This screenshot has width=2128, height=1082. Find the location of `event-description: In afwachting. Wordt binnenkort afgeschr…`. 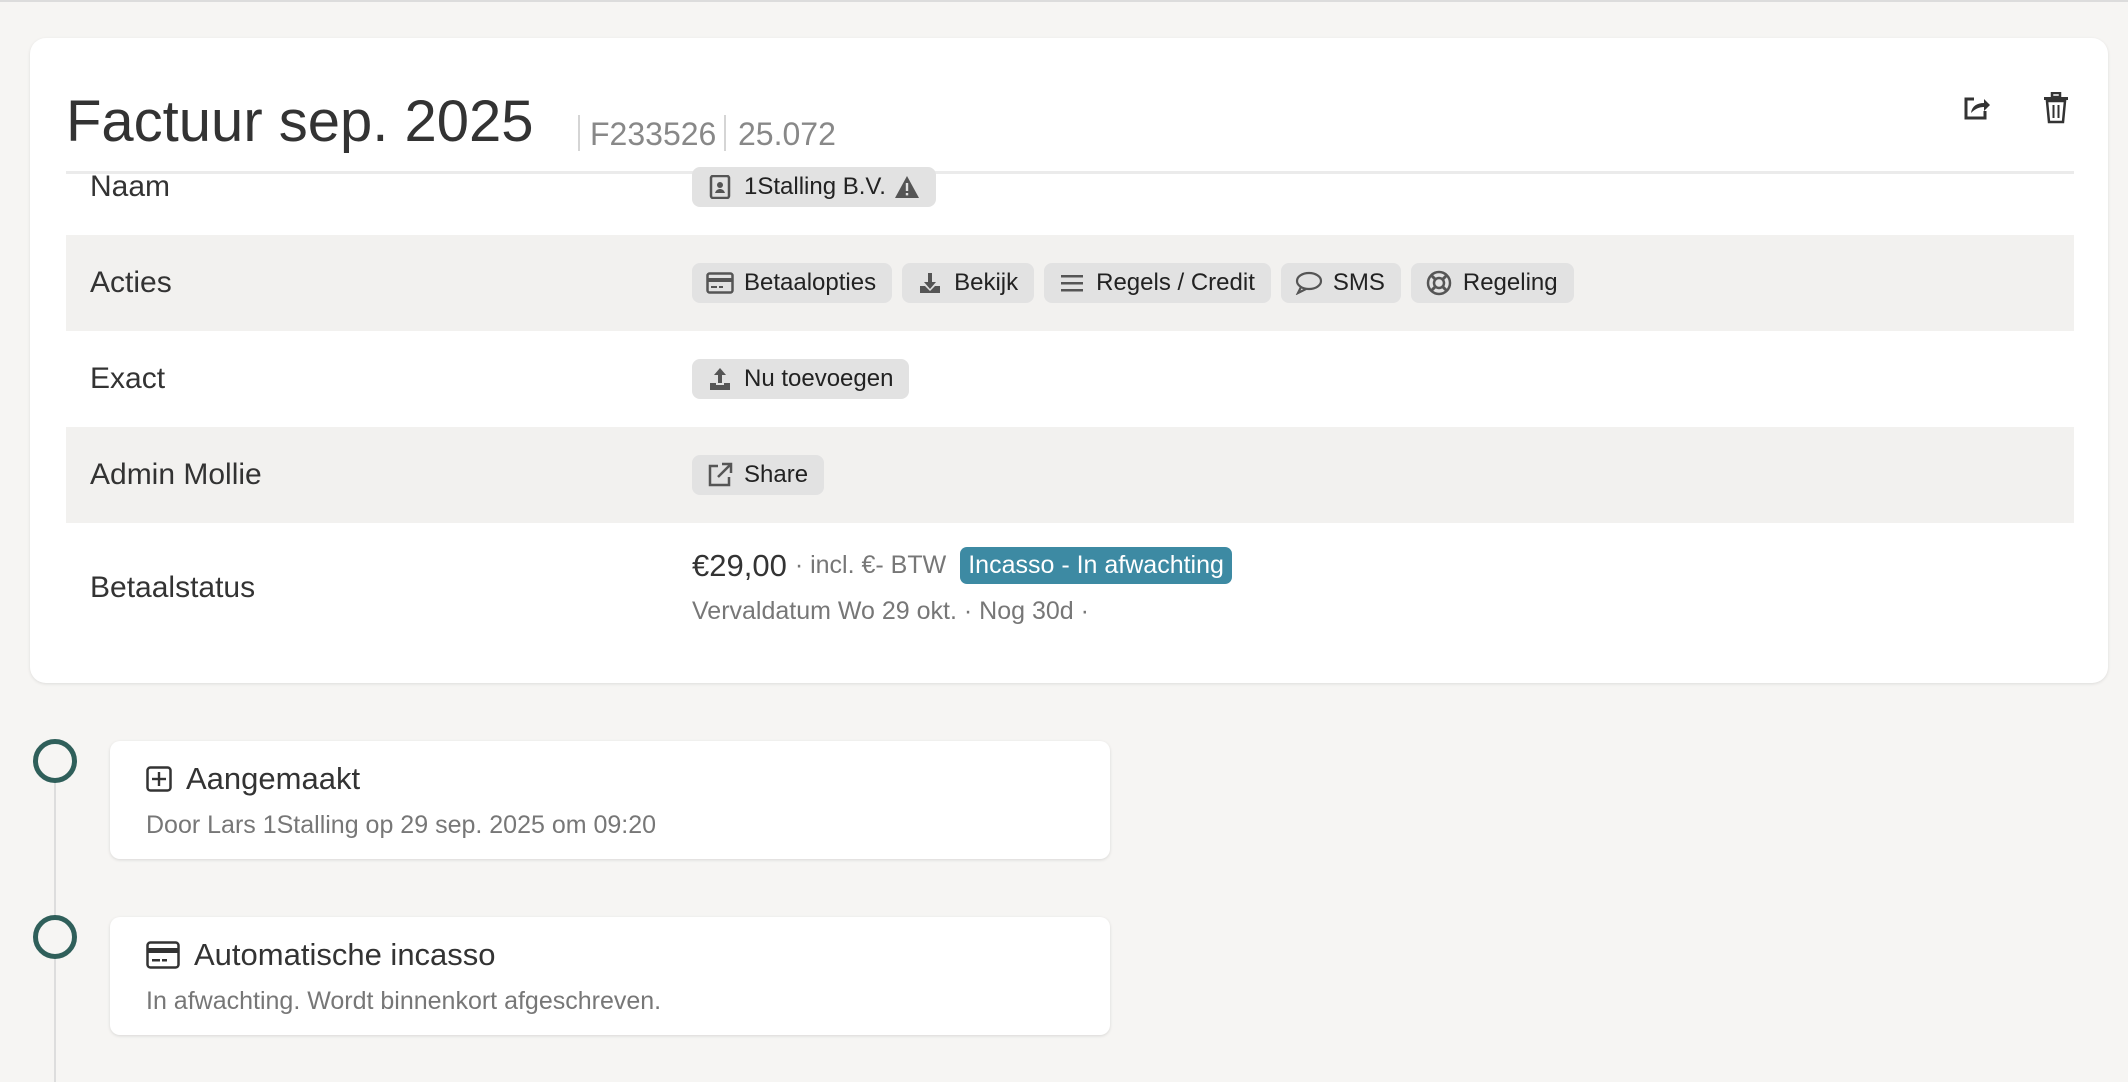

event-description: In afwachting. Wordt binnenkort afgeschr… is located at coordinates (404, 1001).